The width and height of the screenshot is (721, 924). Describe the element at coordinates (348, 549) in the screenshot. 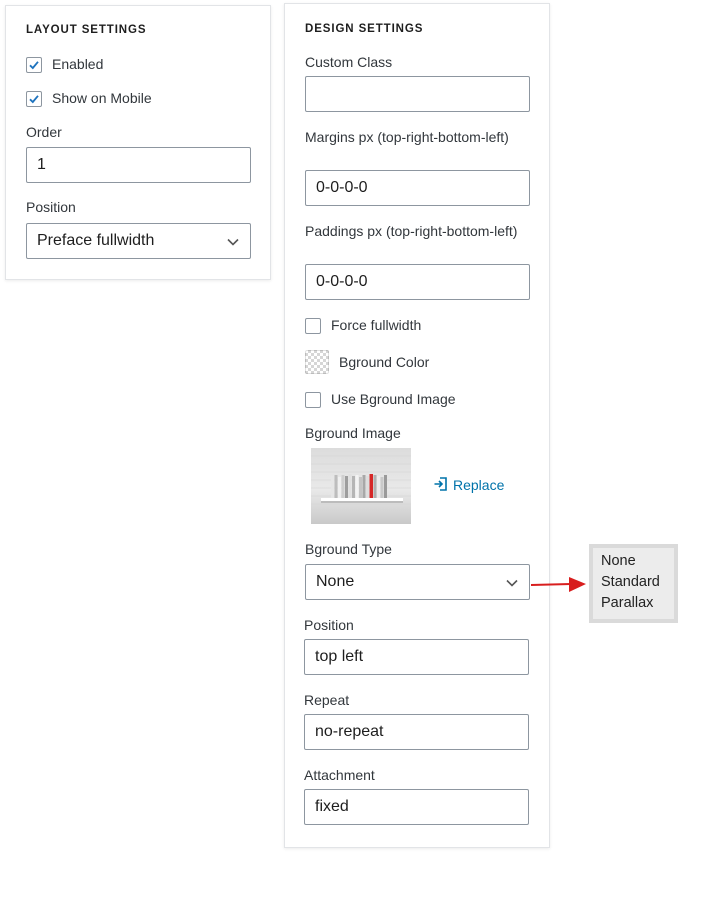

I see `bground-type-label: Bground Type` at that location.